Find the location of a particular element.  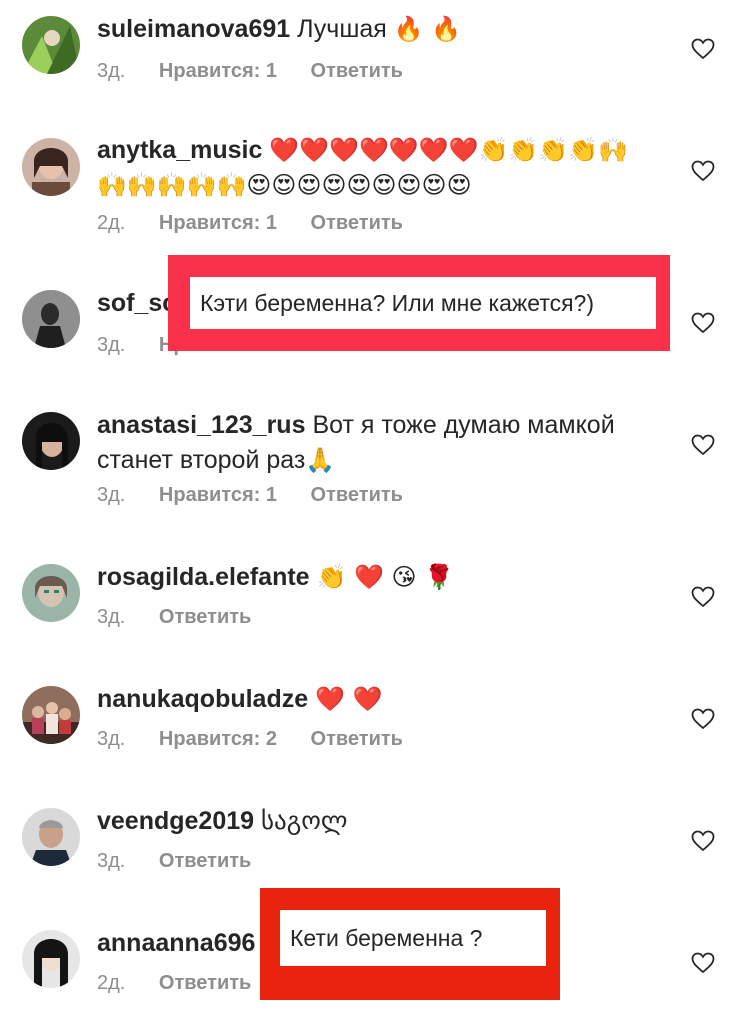

username: rosagilda.elefante is located at coordinates (203, 577).